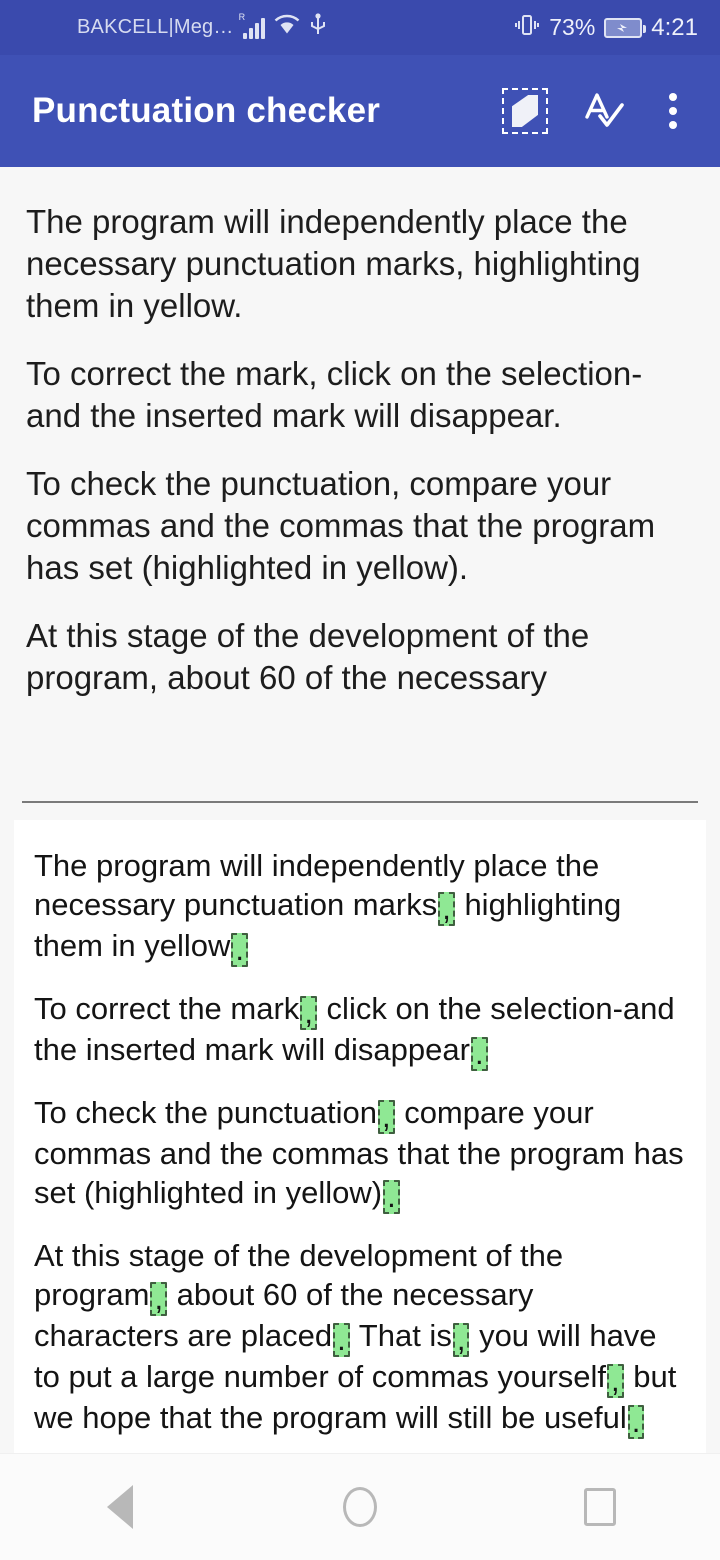 The width and height of the screenshot is (720, 1560). I want to click on android-navigation-bar, so click(360, 1506).